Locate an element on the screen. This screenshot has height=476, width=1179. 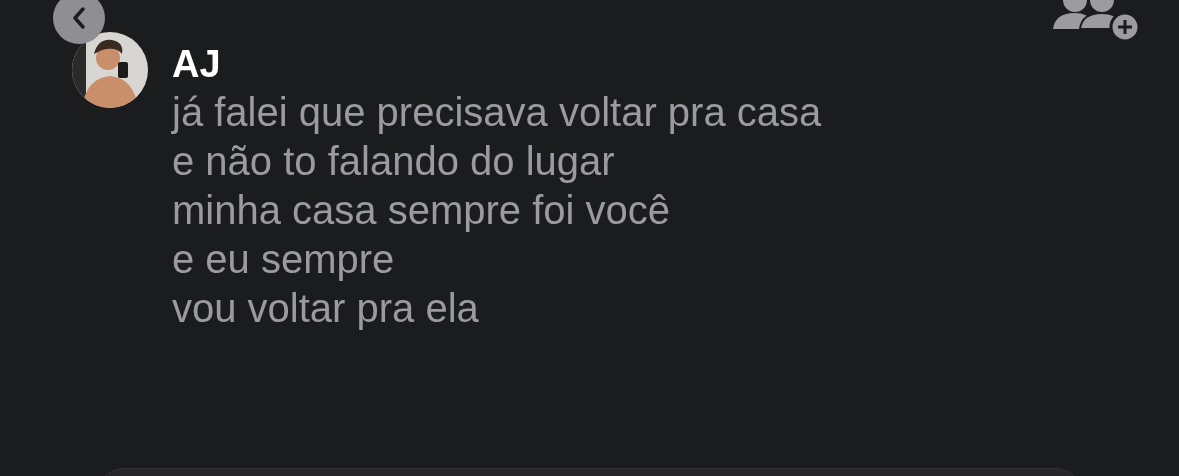
back-button is located at coordinates (79, 22).